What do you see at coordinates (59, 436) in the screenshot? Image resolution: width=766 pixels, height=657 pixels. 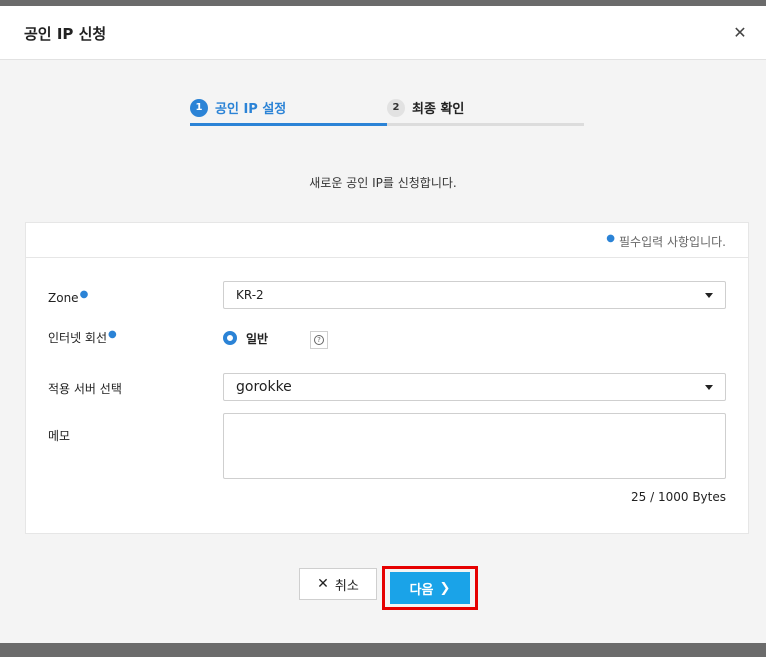 I see `memo-label: 메모` at bounding box center [59, 436].